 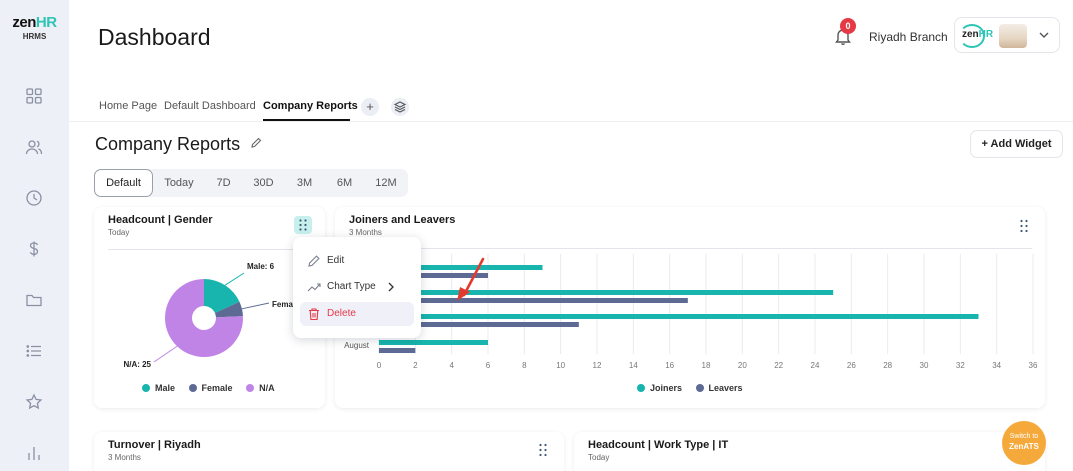 I want to click on layers-icon, so click(x=400, y=107).